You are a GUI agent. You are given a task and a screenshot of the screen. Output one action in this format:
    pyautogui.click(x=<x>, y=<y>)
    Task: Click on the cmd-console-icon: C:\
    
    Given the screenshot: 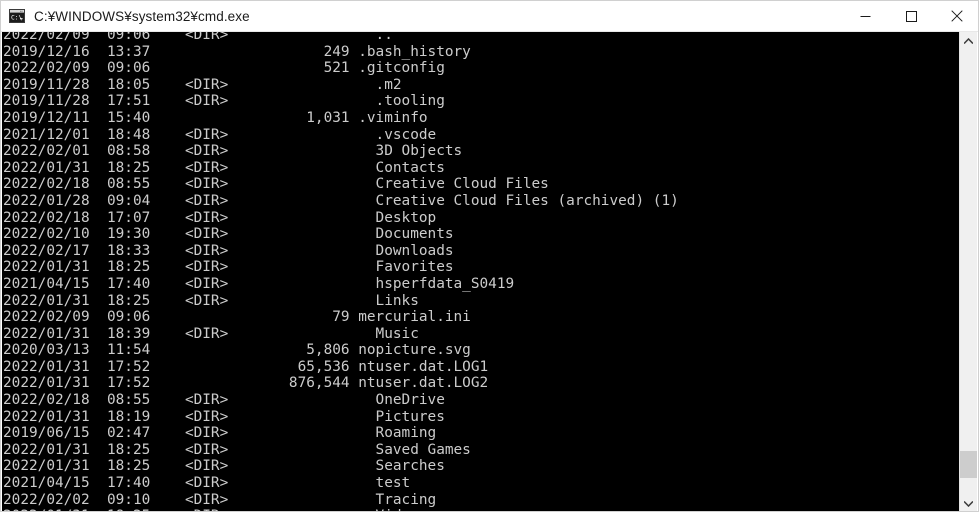 What is the action you would take?
    pyautogui.click(x=17, y=16)
    